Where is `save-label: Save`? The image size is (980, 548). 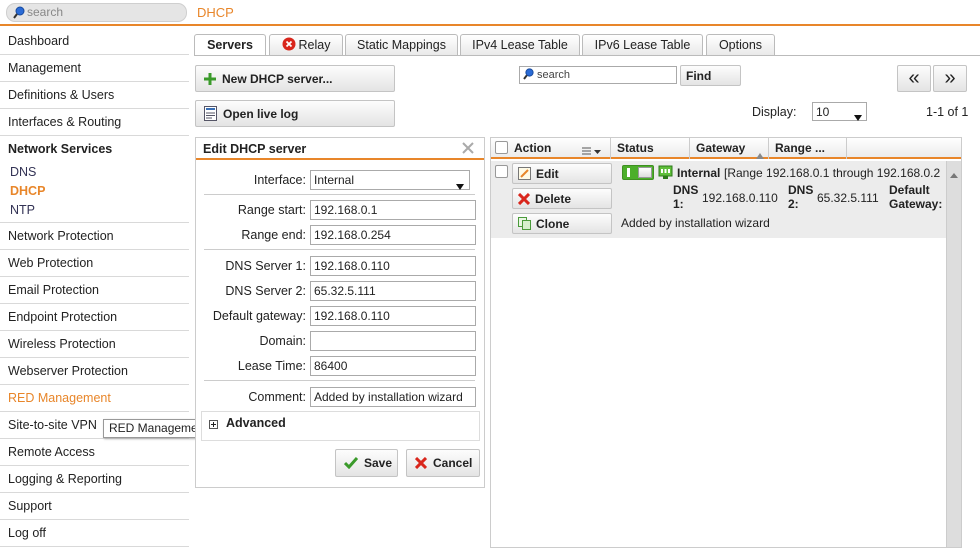 save-label: Save is located at coordinates (378, 463).